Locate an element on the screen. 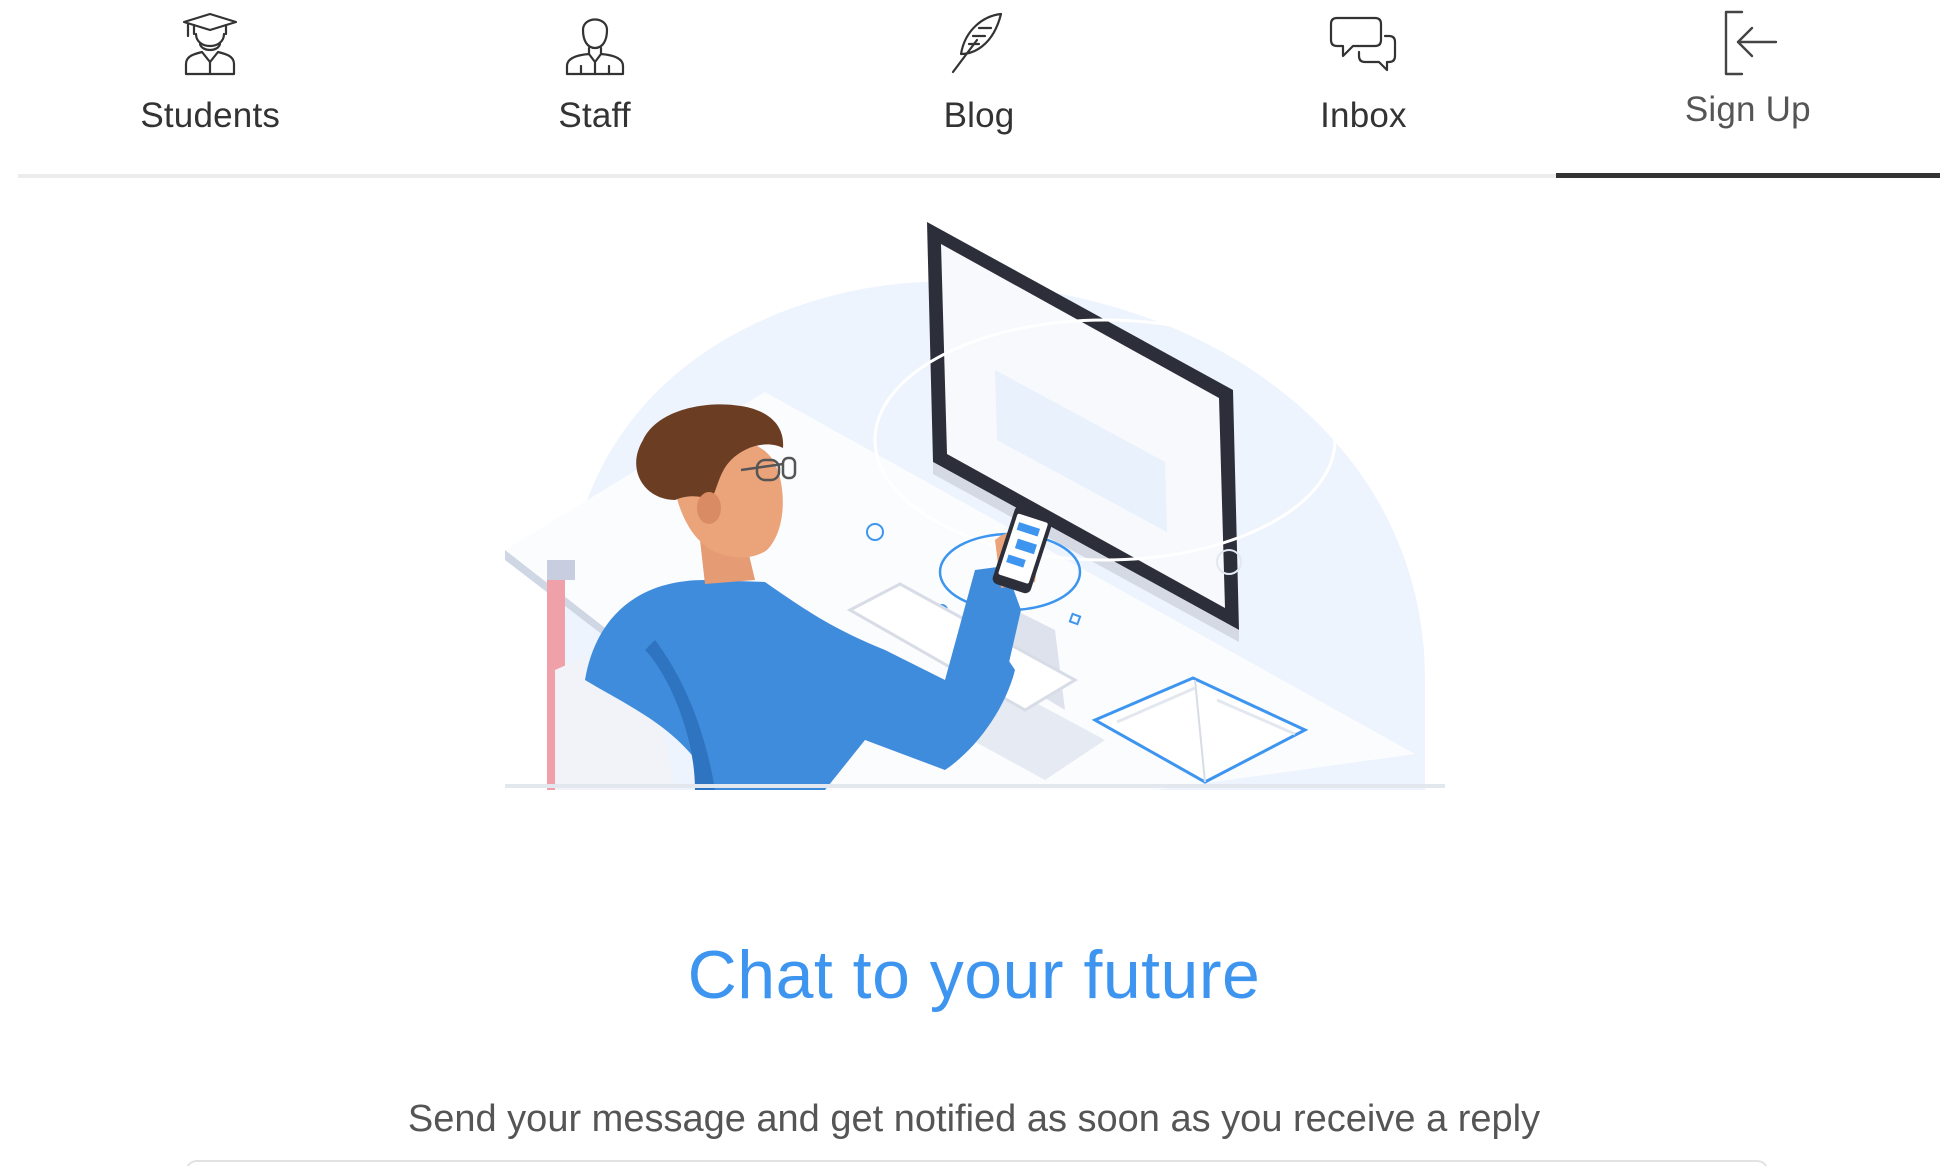 This screenshot has width=1948, height=1166. nav-item-staff: Staff is located at coordinates (594, 87).